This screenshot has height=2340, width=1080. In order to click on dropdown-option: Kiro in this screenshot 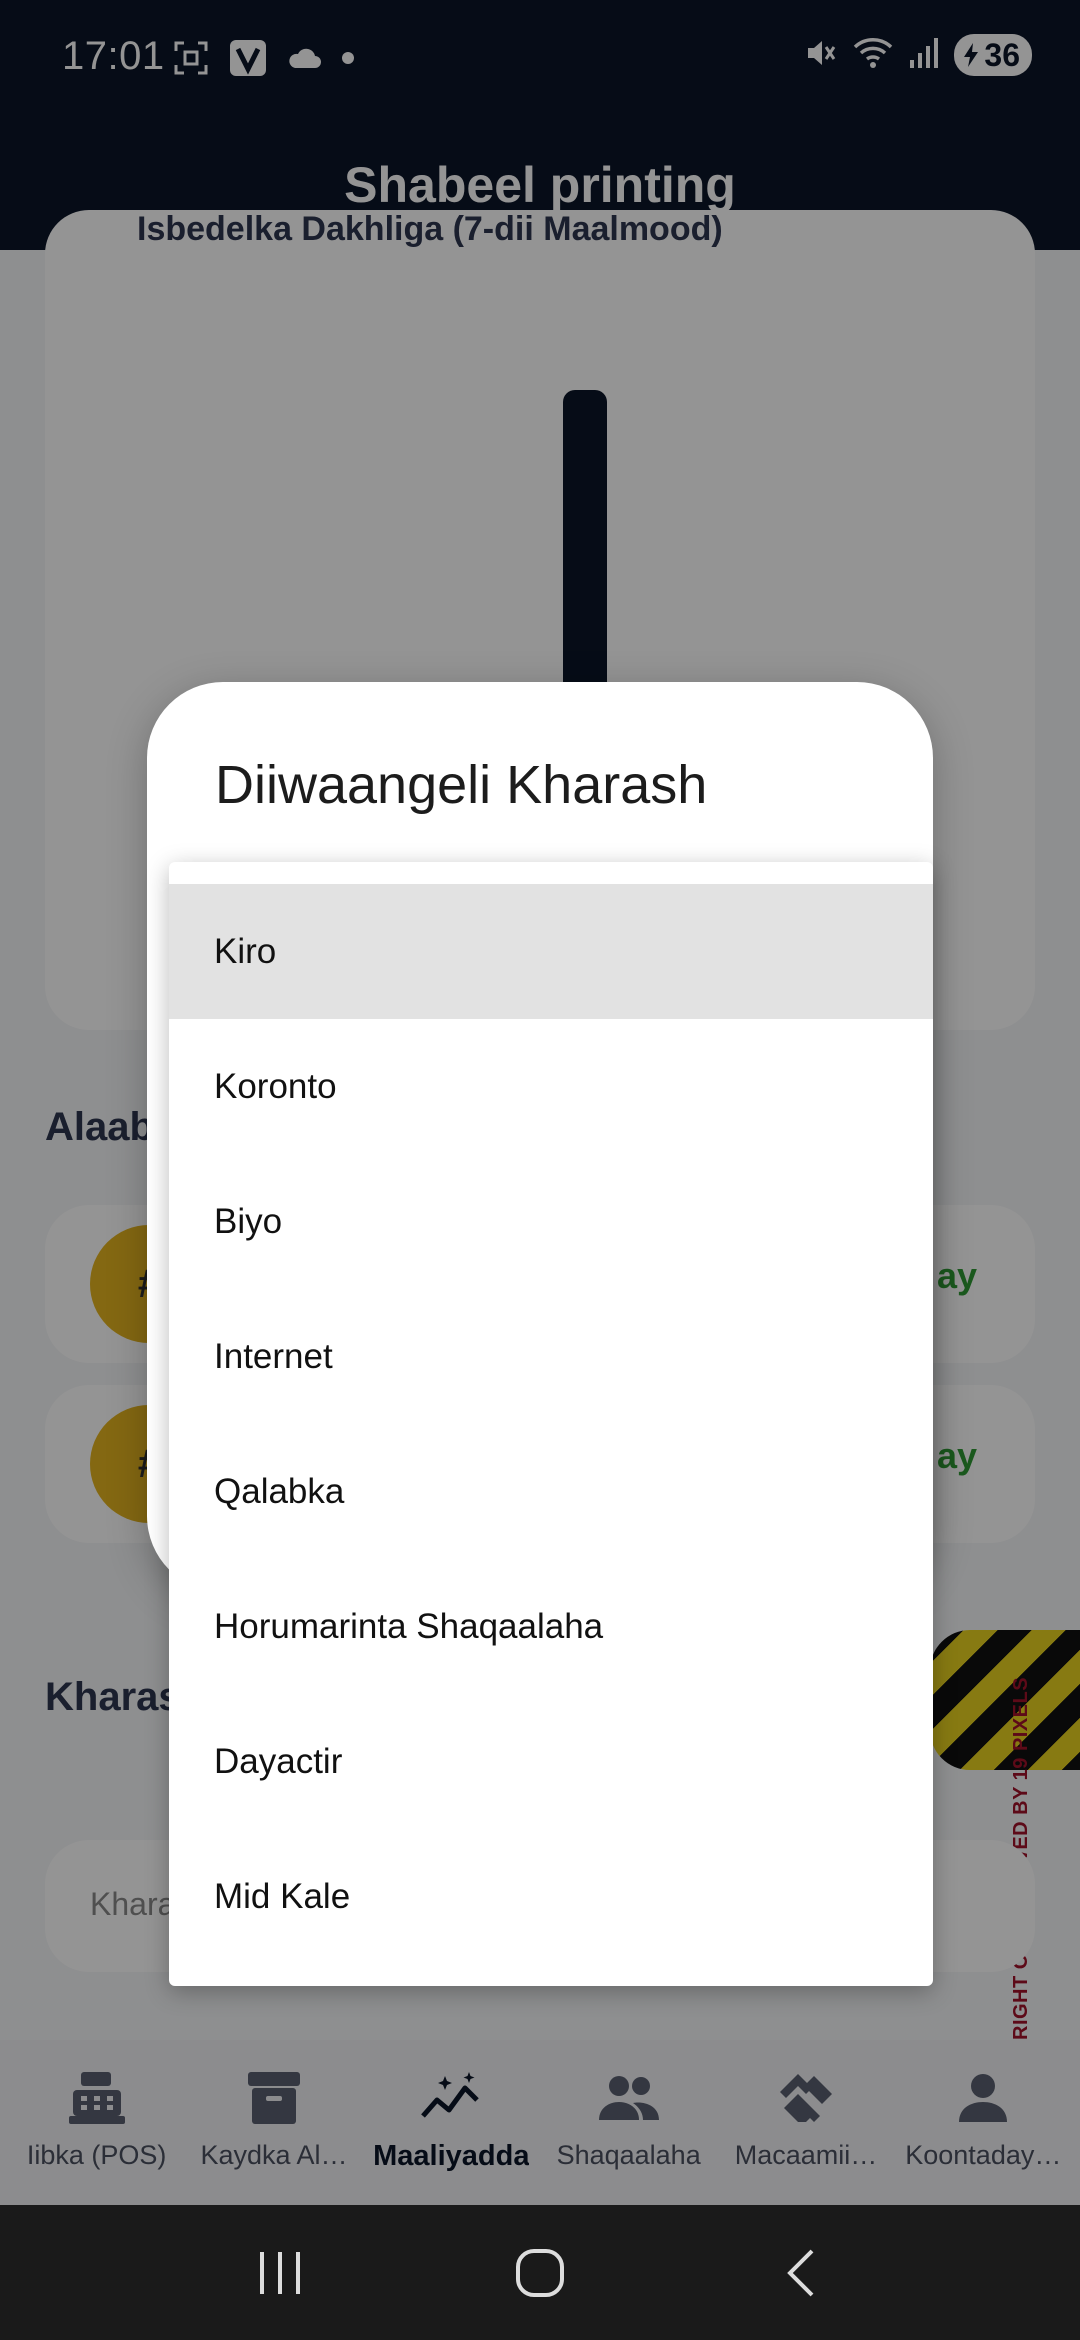, I will do `click(551, 951)`.